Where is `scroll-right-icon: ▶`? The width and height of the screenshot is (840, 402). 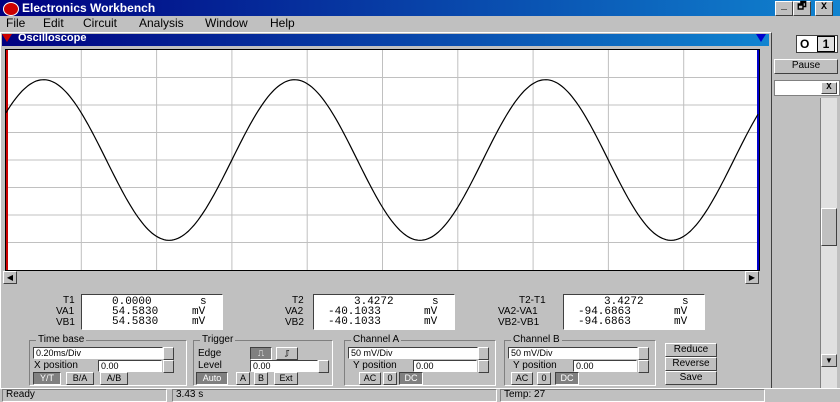
scroll-right-icon: ▶ is located at coordinates (752, 277).